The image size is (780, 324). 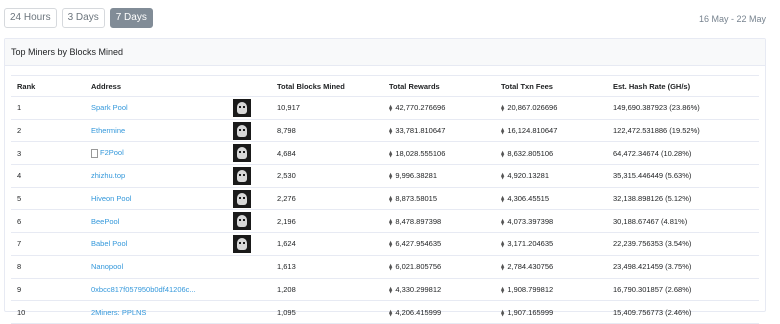 I want to click on fees-cell: ⧫ 1,907.165999, so click(x=551, y=312).